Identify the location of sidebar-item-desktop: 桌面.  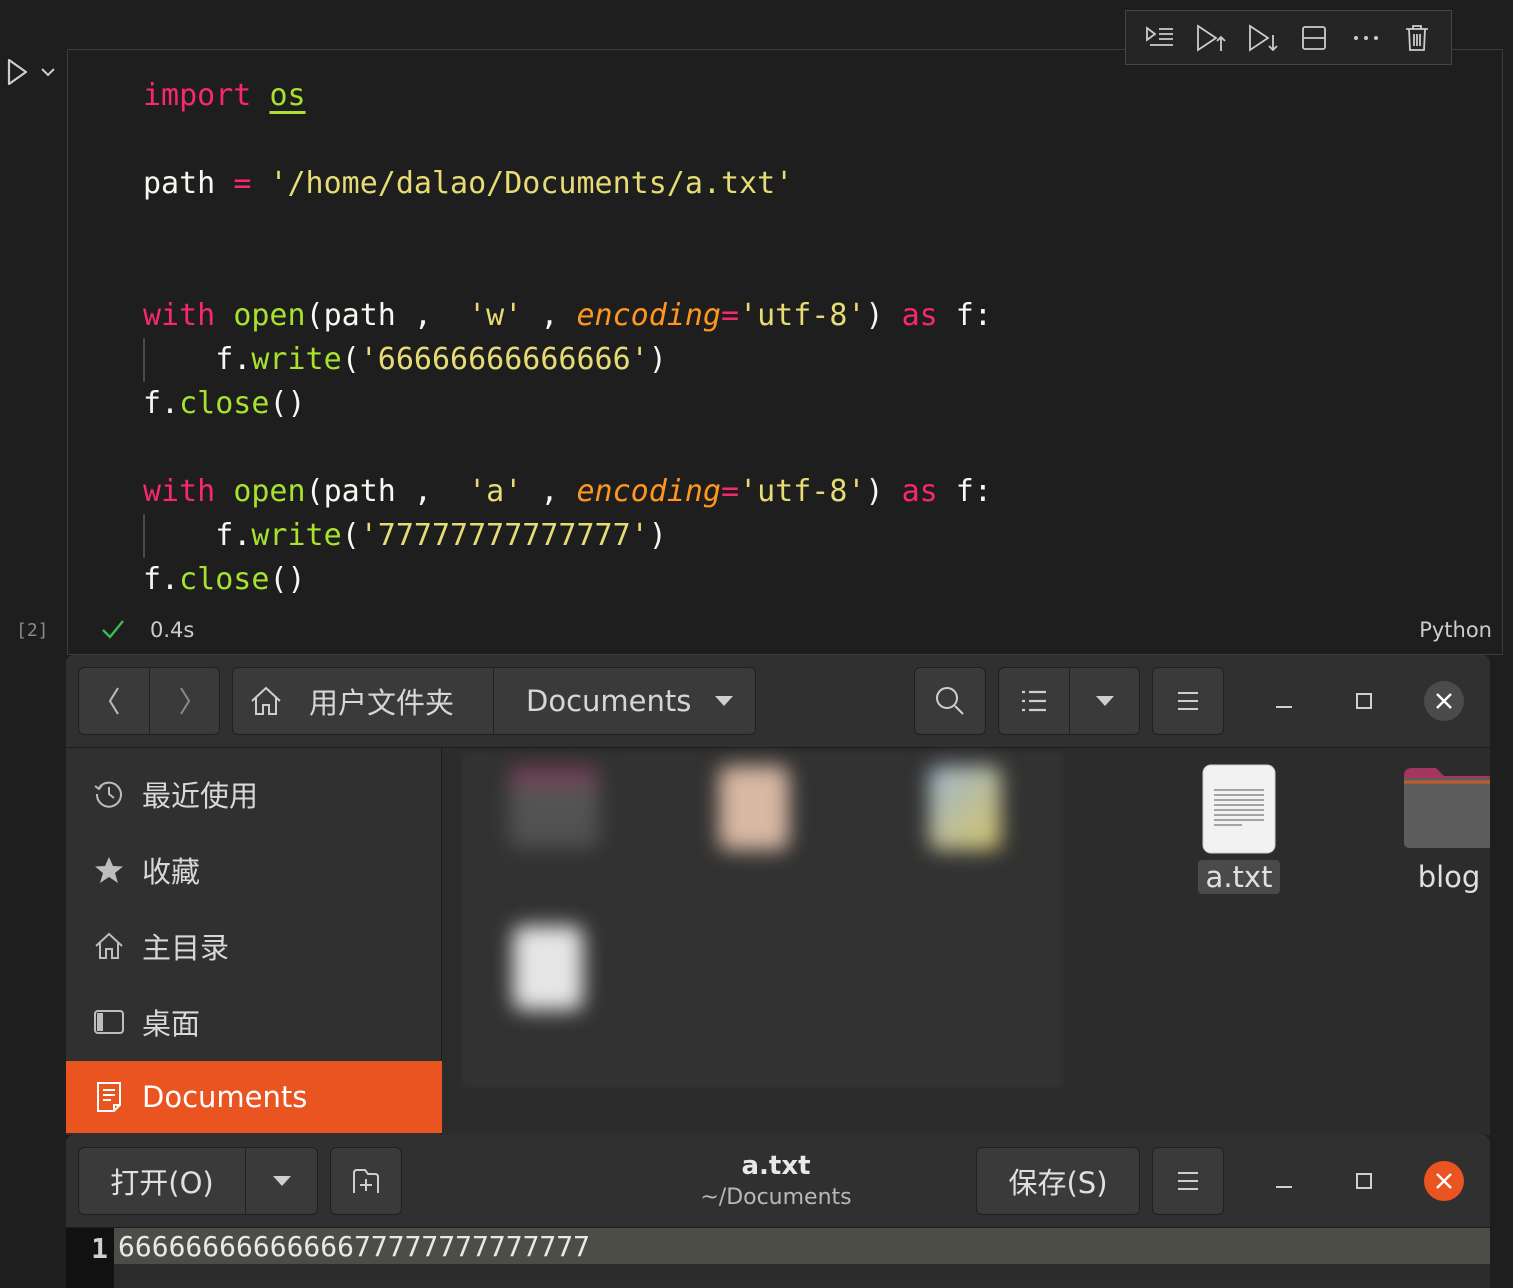
(254, 1022).